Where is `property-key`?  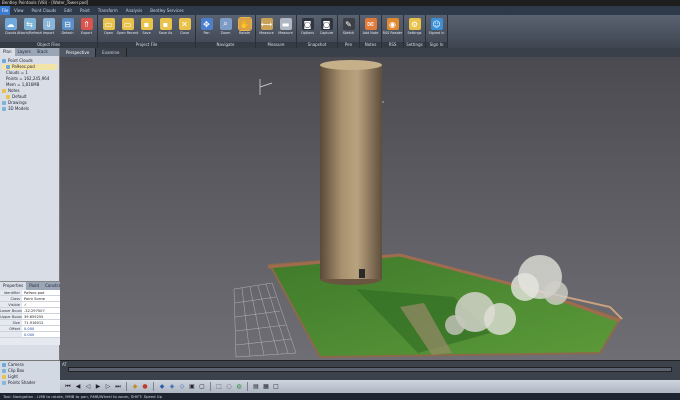
property-key is located at coordinates (11, 334).